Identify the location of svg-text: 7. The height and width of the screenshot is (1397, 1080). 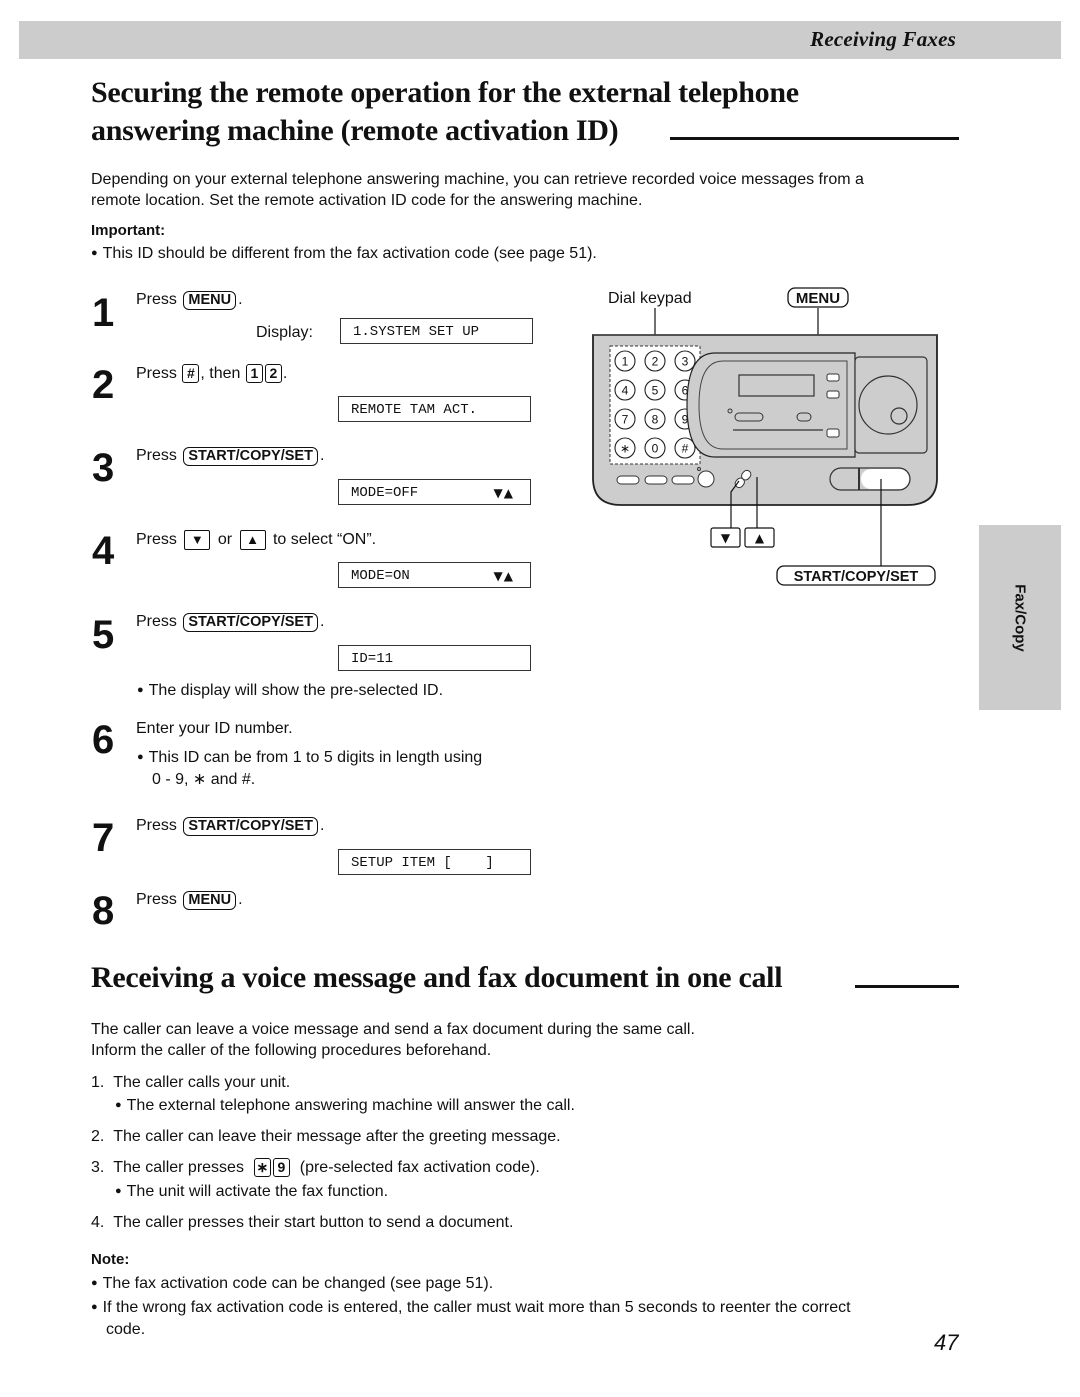
(625, 420).